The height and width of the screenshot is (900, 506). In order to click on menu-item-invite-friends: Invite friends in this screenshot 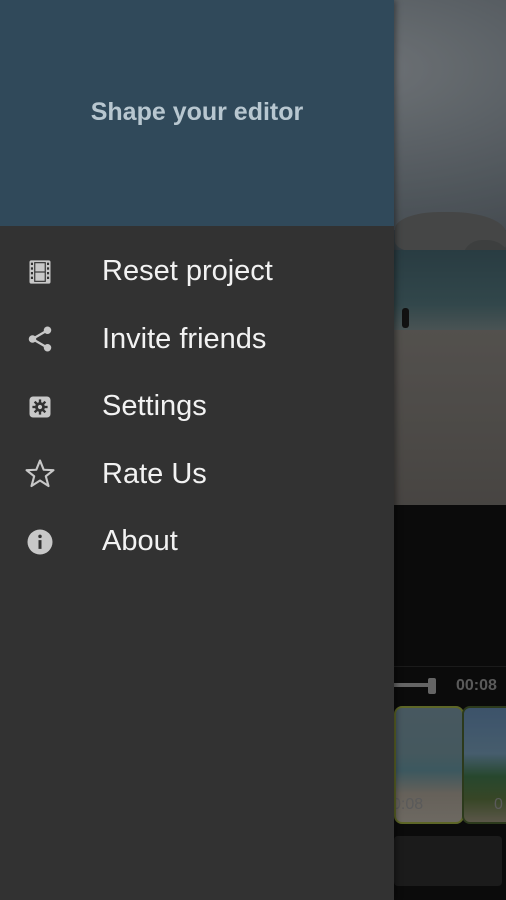, I will do `click(197, 340)`.